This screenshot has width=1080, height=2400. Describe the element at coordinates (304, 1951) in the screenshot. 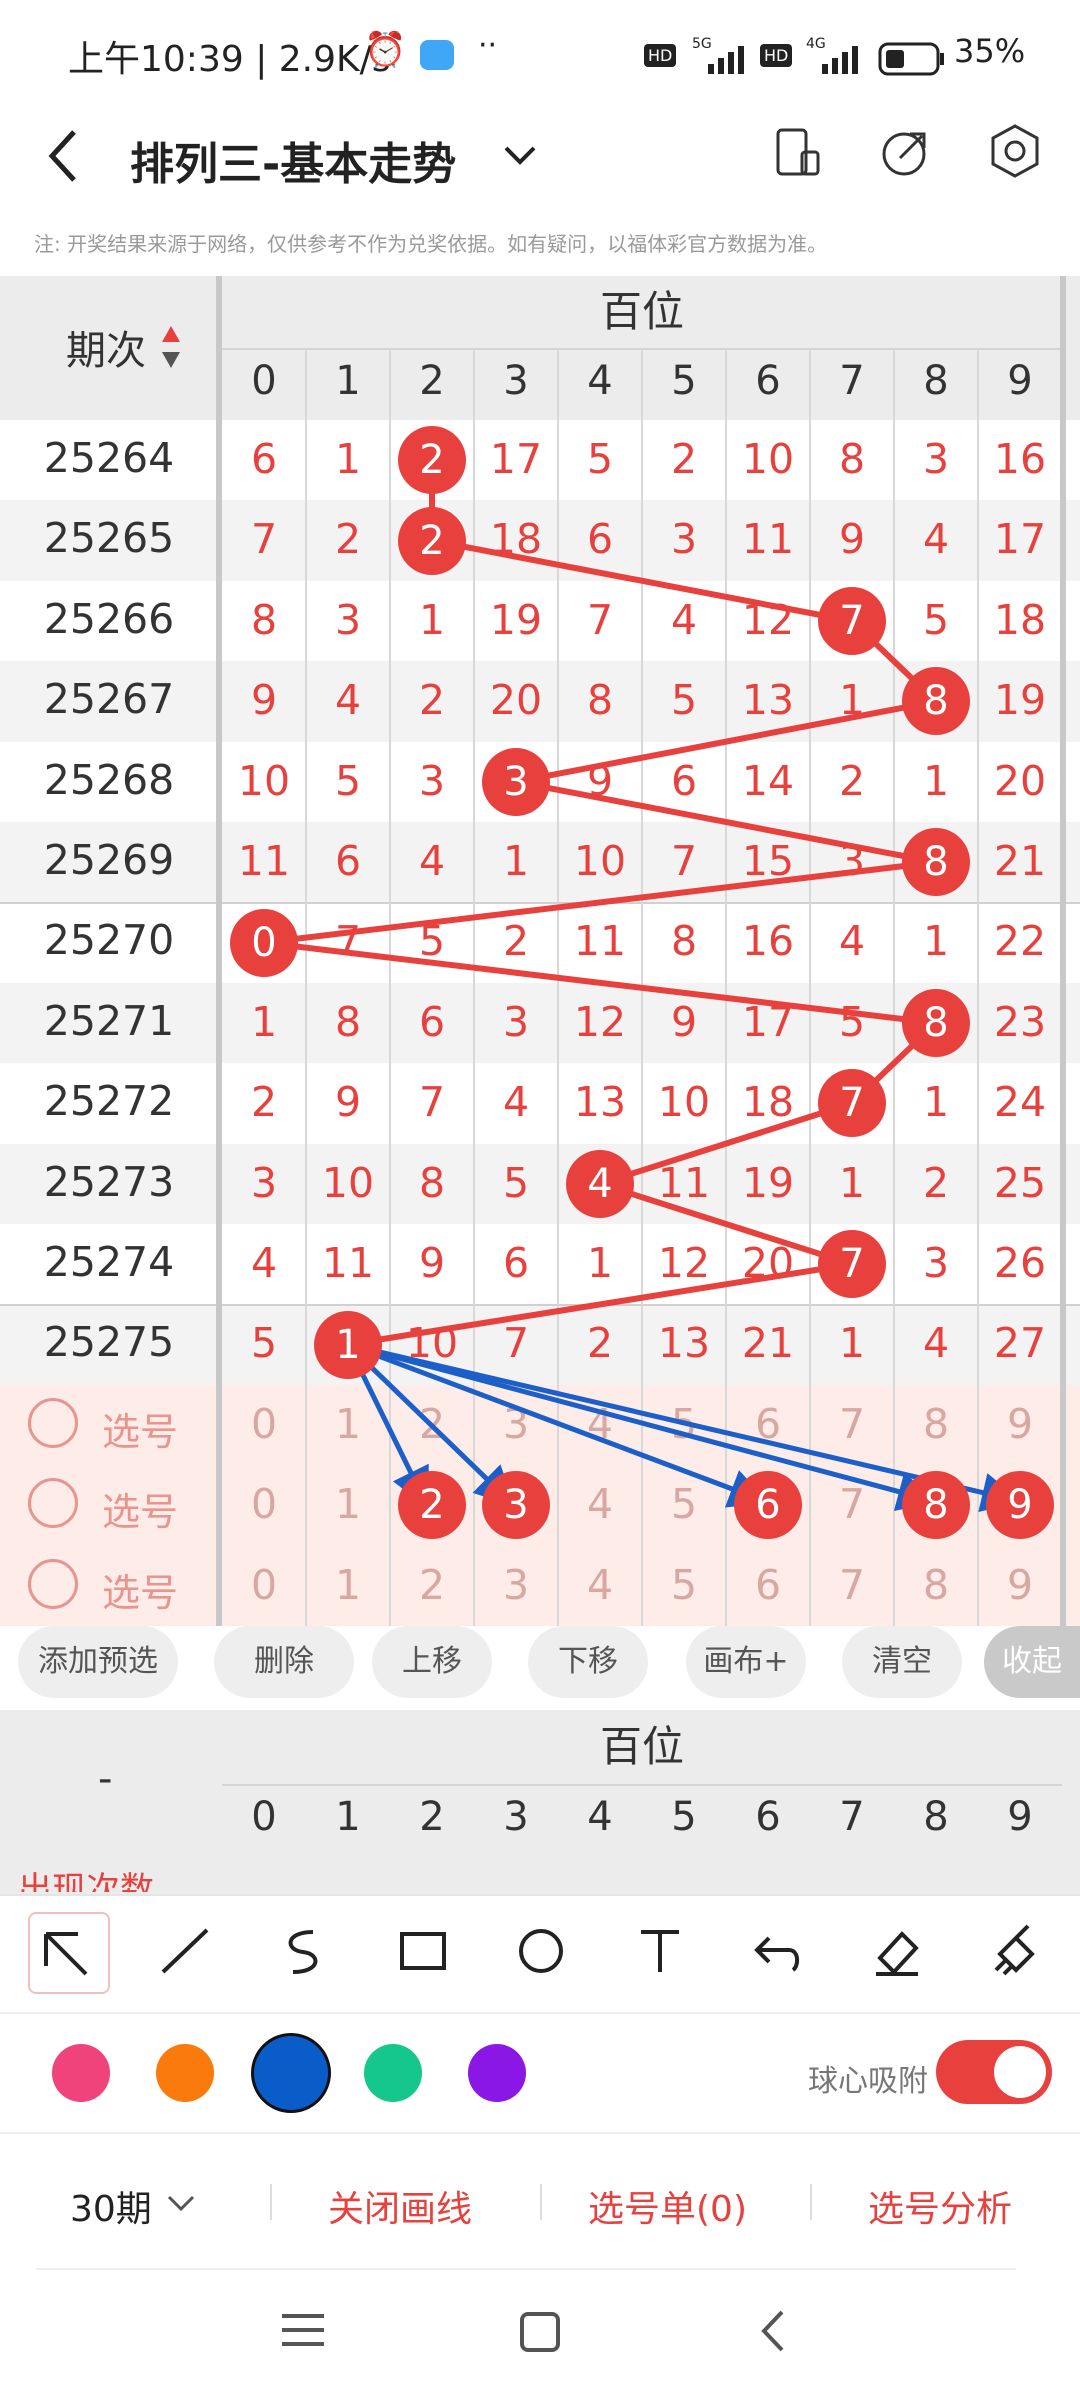

I see `curve-icon` at that location.